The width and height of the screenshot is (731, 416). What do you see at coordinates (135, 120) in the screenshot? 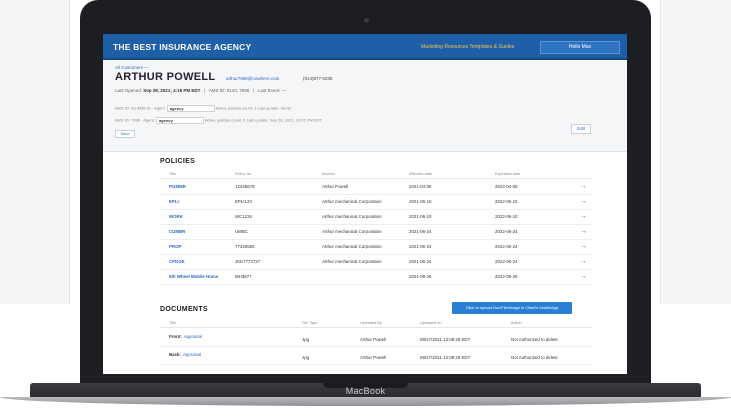
I see `agency-row-prefix: AMS ID: 7996 · Agent:` at bounding box center [135, 120].